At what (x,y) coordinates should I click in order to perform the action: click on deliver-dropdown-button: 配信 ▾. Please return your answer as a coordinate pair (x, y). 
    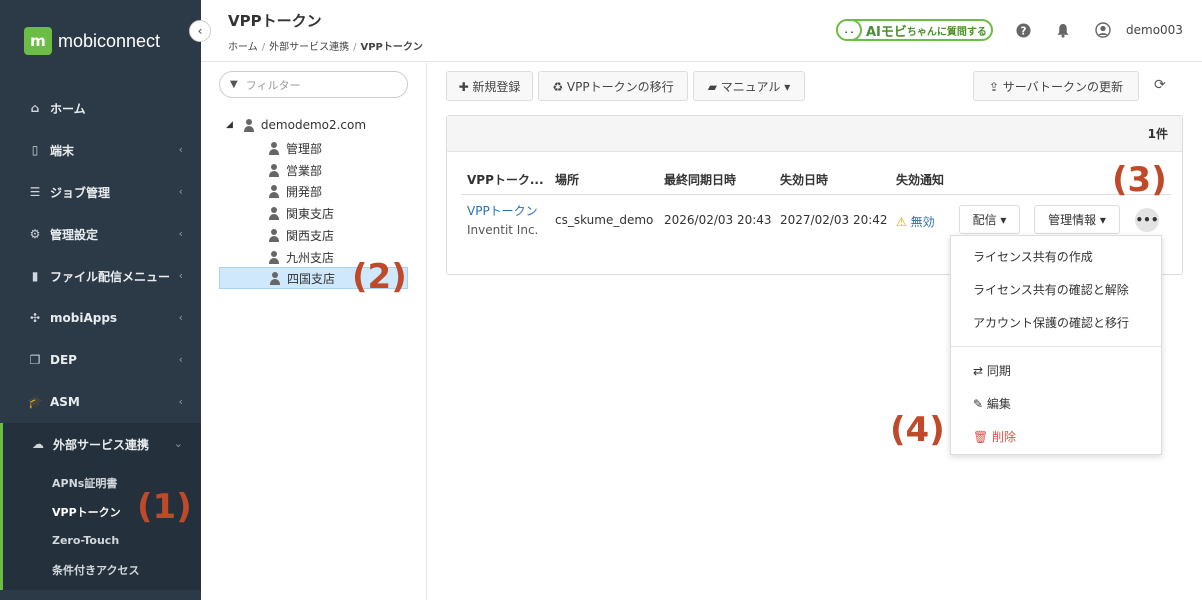
    Looking at the image, I should click on (989, 219).